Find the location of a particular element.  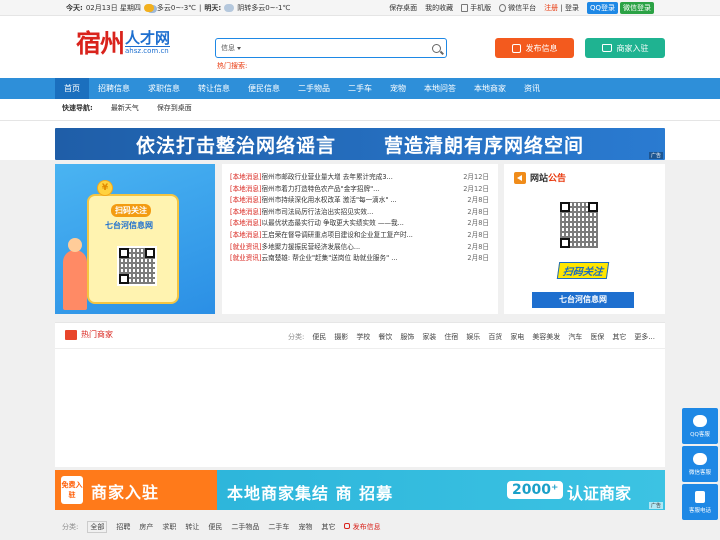

news-item: [本地消息] 宿州市着力打造特色农产品"金字招牌"... 2月12日 is located at coordinates (360, 190).